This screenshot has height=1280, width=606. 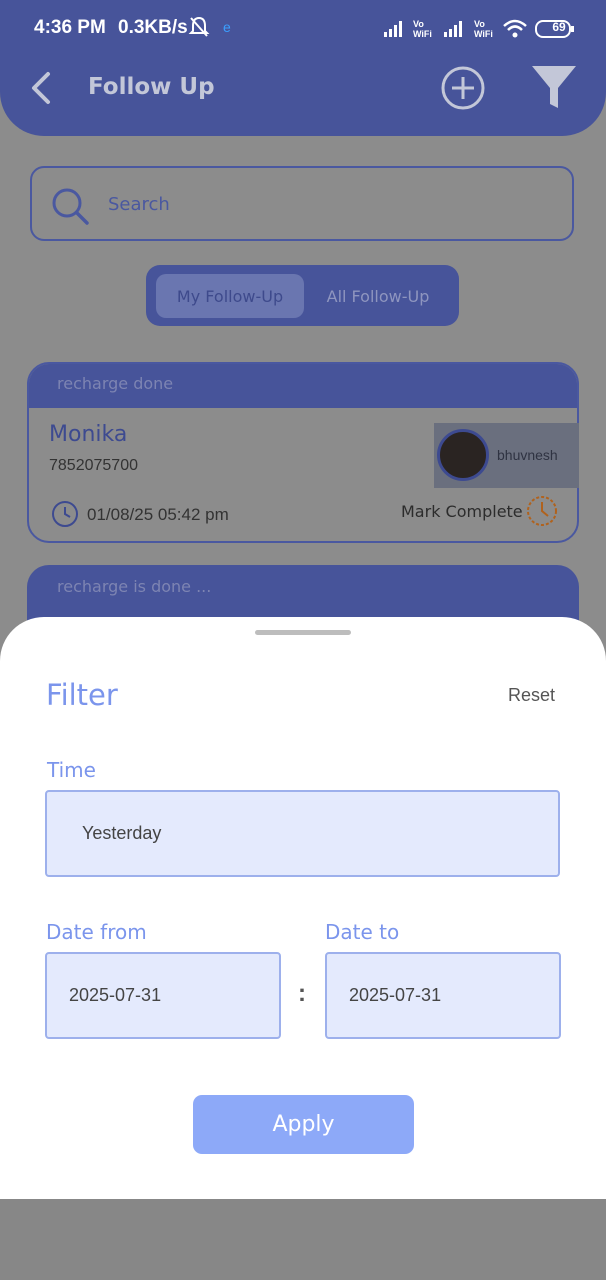 I want to click on clock-pending-icon, so click(x=542, y=511).